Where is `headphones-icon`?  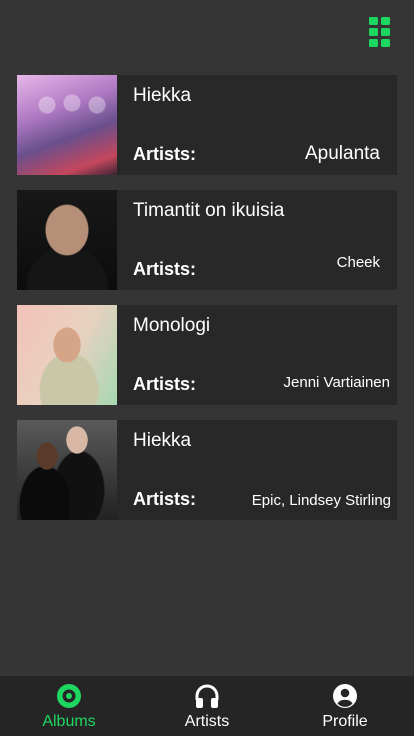
headphones-icon is located at coordinates (207, 696).